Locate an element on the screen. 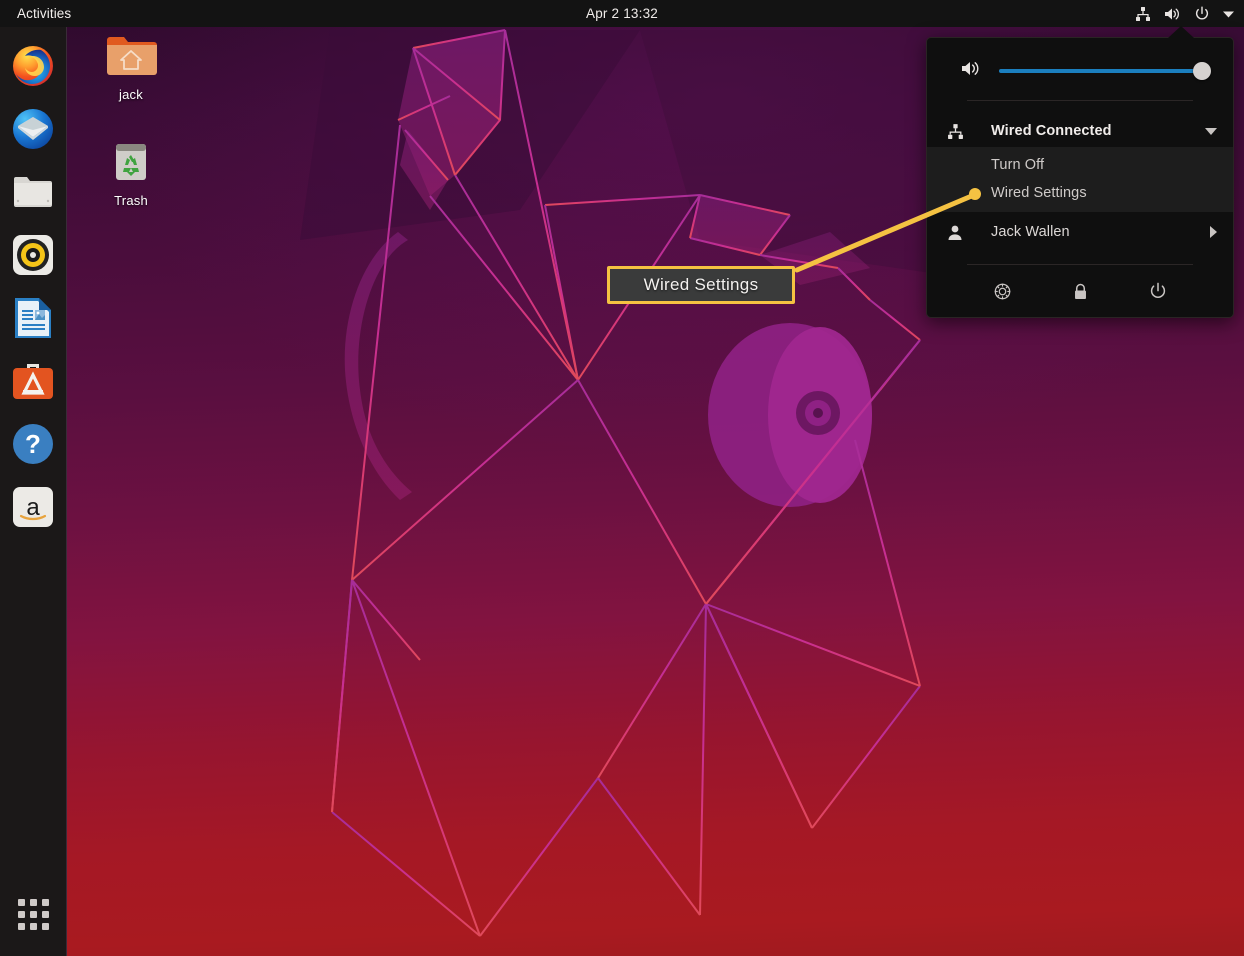  ubuntu-software-icon is located at coordinates (33, 381).